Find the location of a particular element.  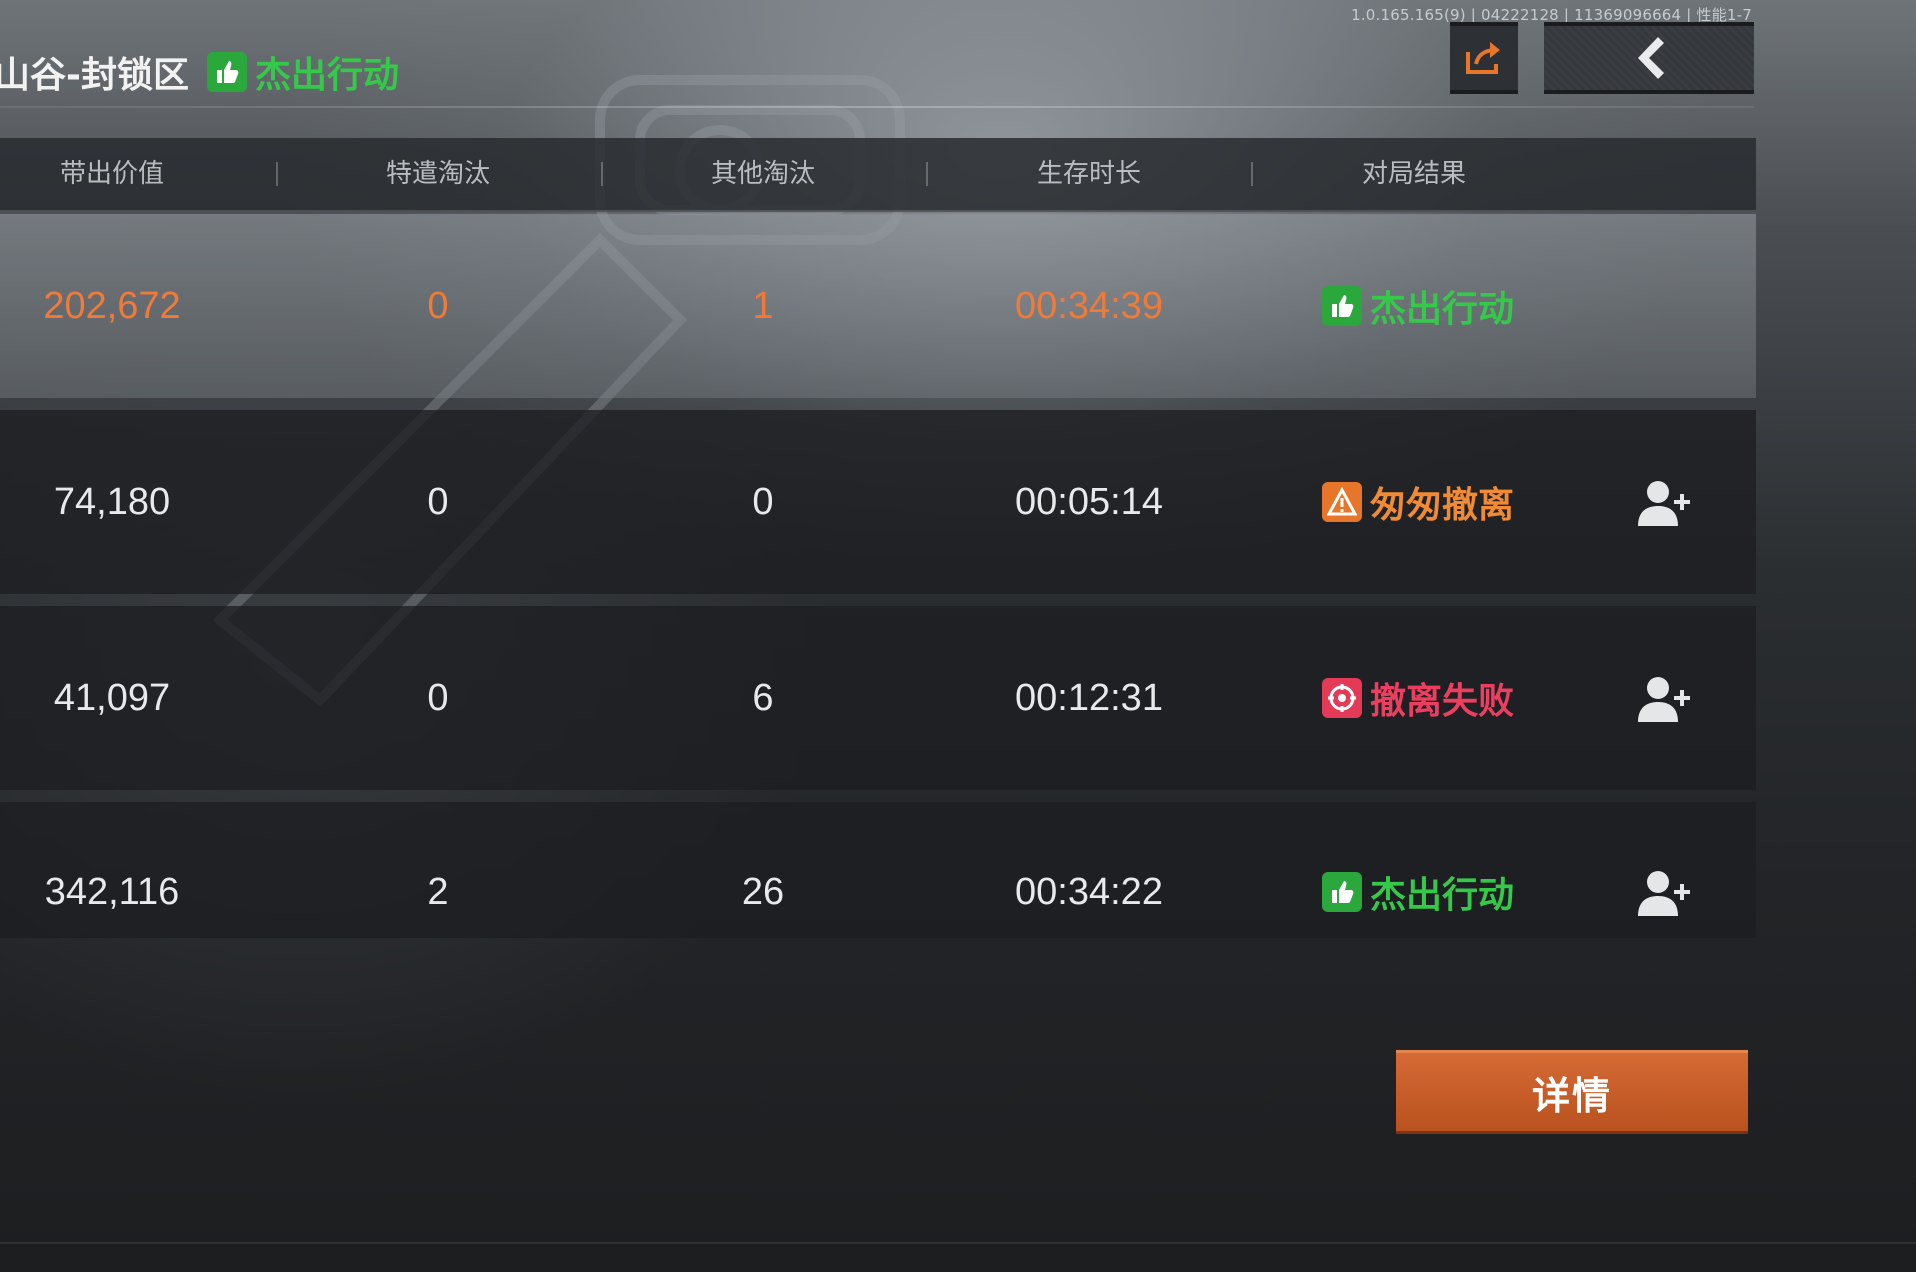

overall-result-label: 杰出行动 is located at coordinates (326, 75).